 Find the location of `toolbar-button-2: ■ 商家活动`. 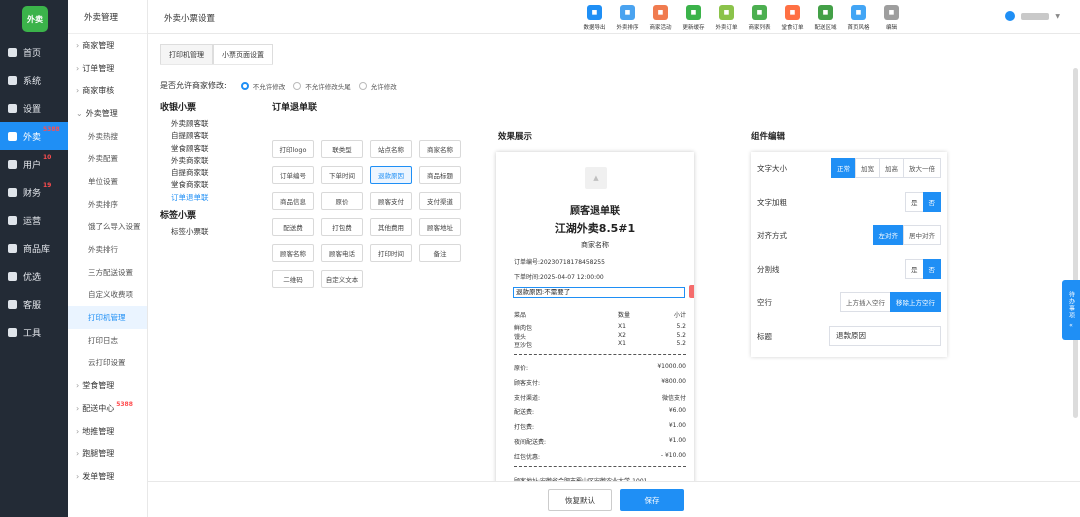

toolbar-button-2: ■ 商家活动 is located at coordinates (660, 18).